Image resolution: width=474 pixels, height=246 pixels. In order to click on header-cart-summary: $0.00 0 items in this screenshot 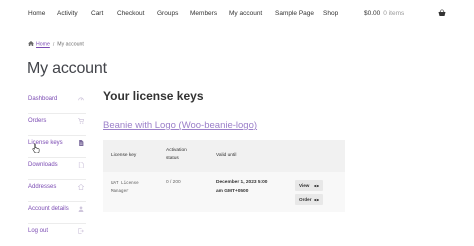, I will do `click(384, 13)`.